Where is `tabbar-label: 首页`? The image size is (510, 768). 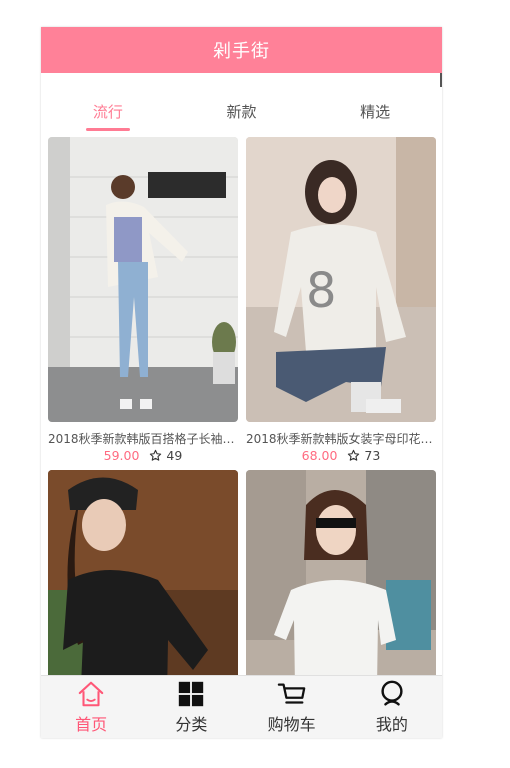
tabbar-label: 首页 is located at coordinates (91, 724).